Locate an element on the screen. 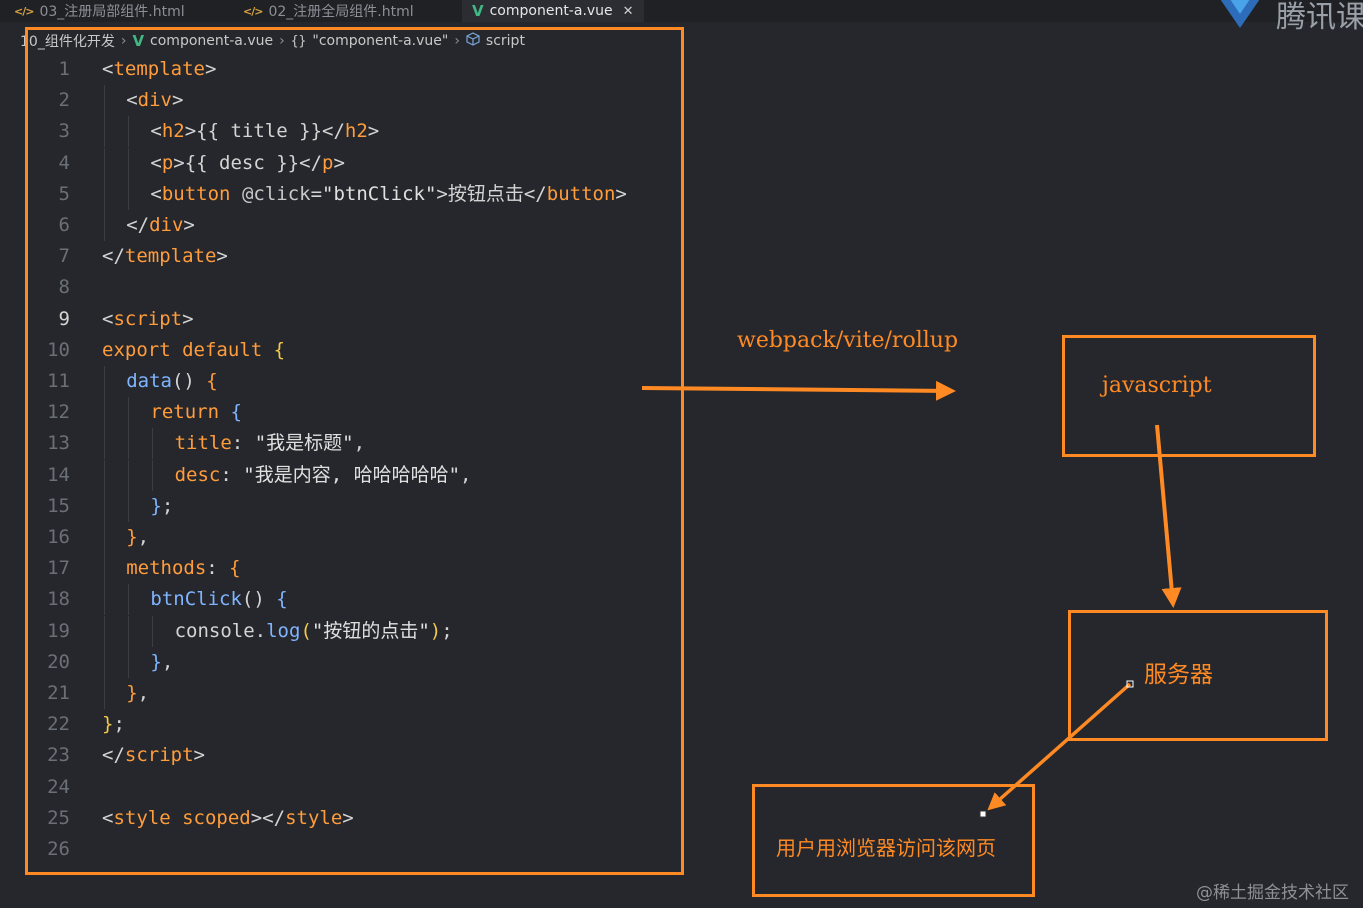 Image resolution: width=1363 pixels, height=908 pixels. arrow-server-to-browser is located at coordinates (1059, 746).